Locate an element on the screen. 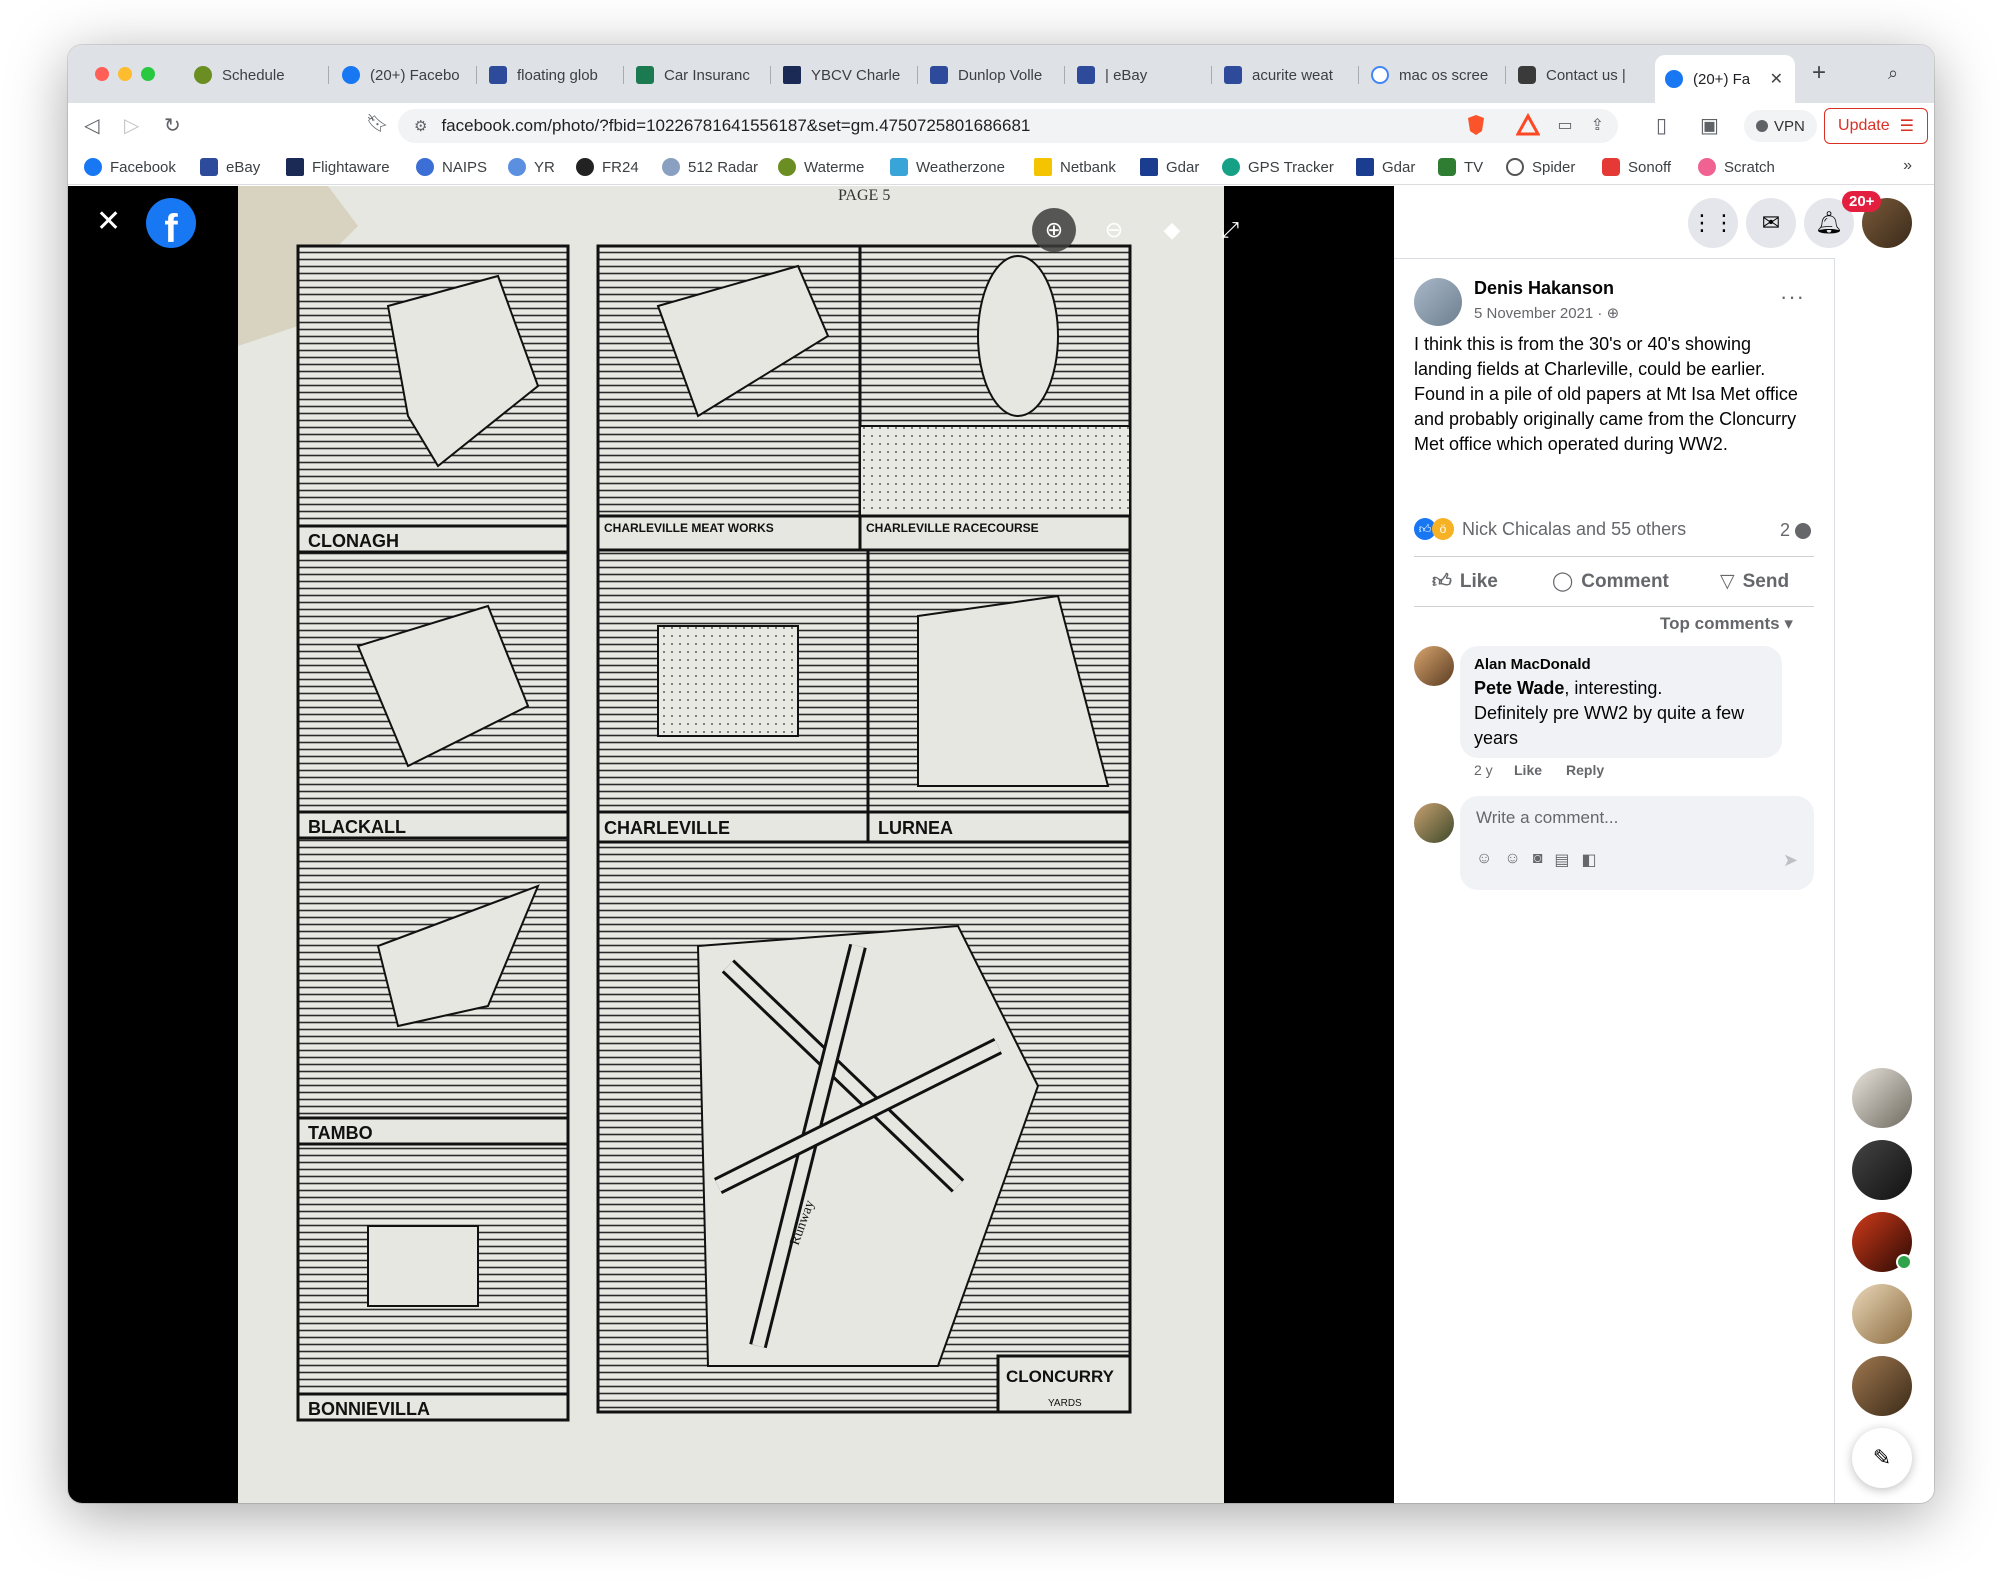  tab-acurite: acurite weat is located at coordinates (1286, 75).